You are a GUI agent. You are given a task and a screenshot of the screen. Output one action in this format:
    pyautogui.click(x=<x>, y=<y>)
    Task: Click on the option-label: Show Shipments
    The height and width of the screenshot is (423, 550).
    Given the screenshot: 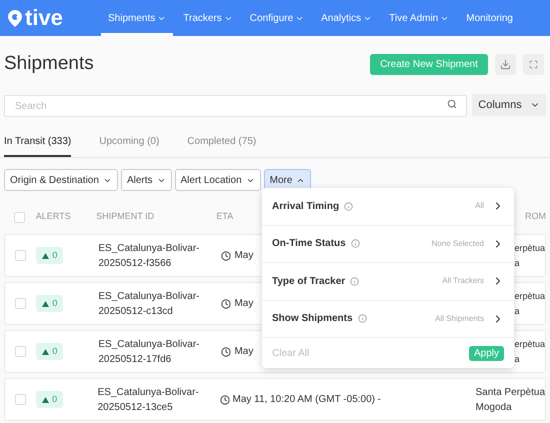 What is the action you would take?
    pyautogui.click(x=312, y=319)
    